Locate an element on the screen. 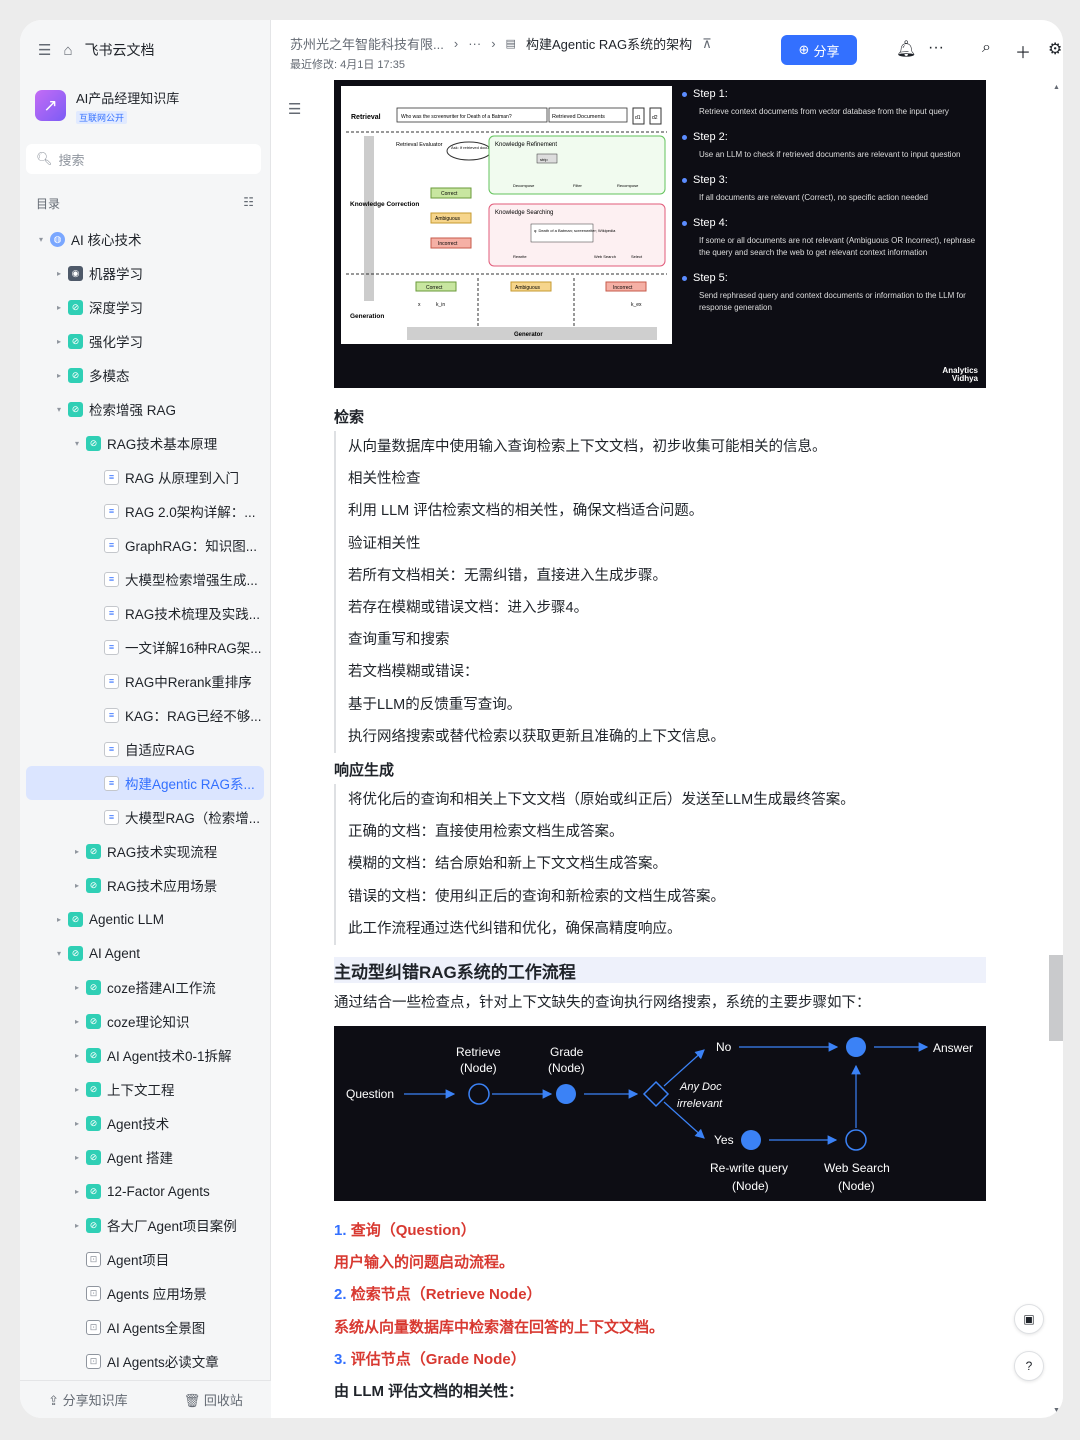  tree-item: ▸ ⊘ 12-Factor Agents is located at coordinates (145, 1191).